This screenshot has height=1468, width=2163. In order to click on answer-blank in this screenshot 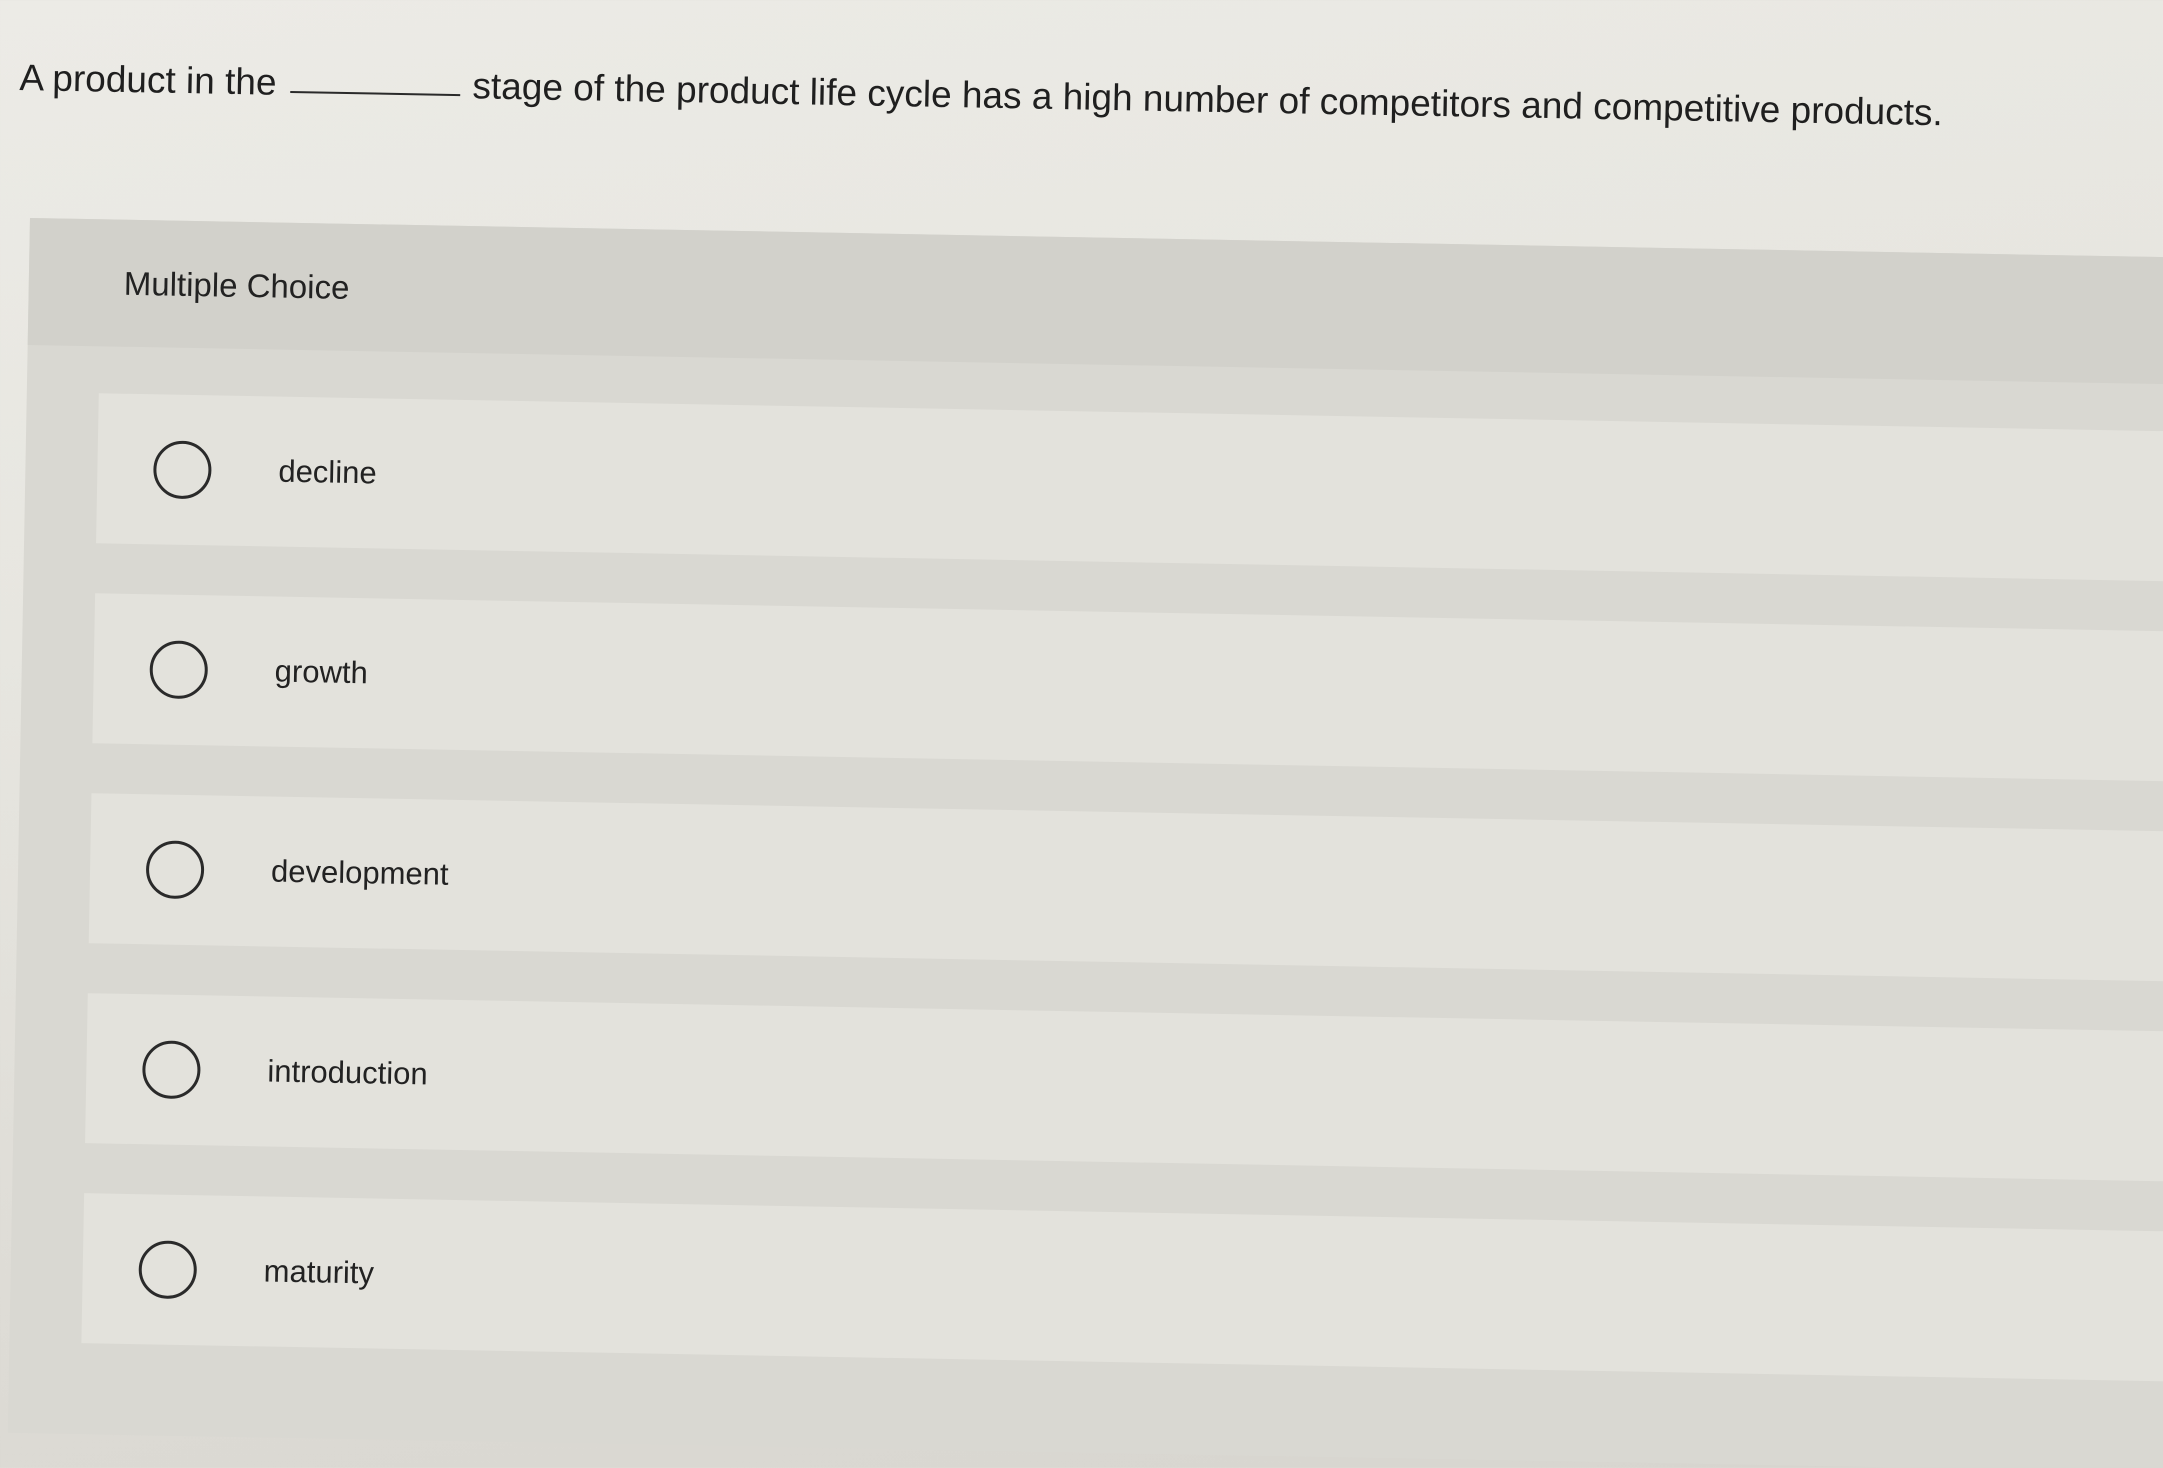, I will do `click(375, 93)`.